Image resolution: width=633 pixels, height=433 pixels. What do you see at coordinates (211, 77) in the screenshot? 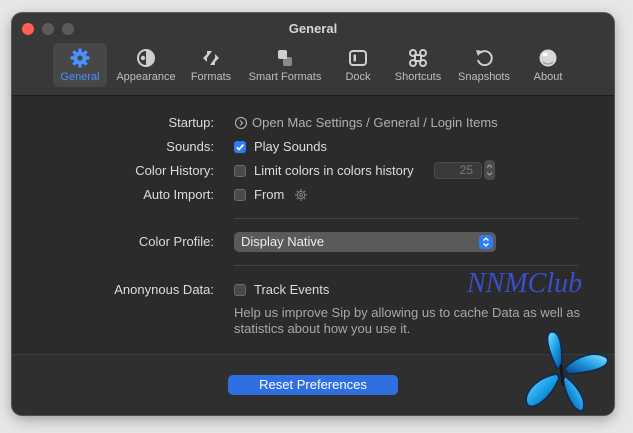
I see `tab-label: Formats` at bounding box center [211, 77].